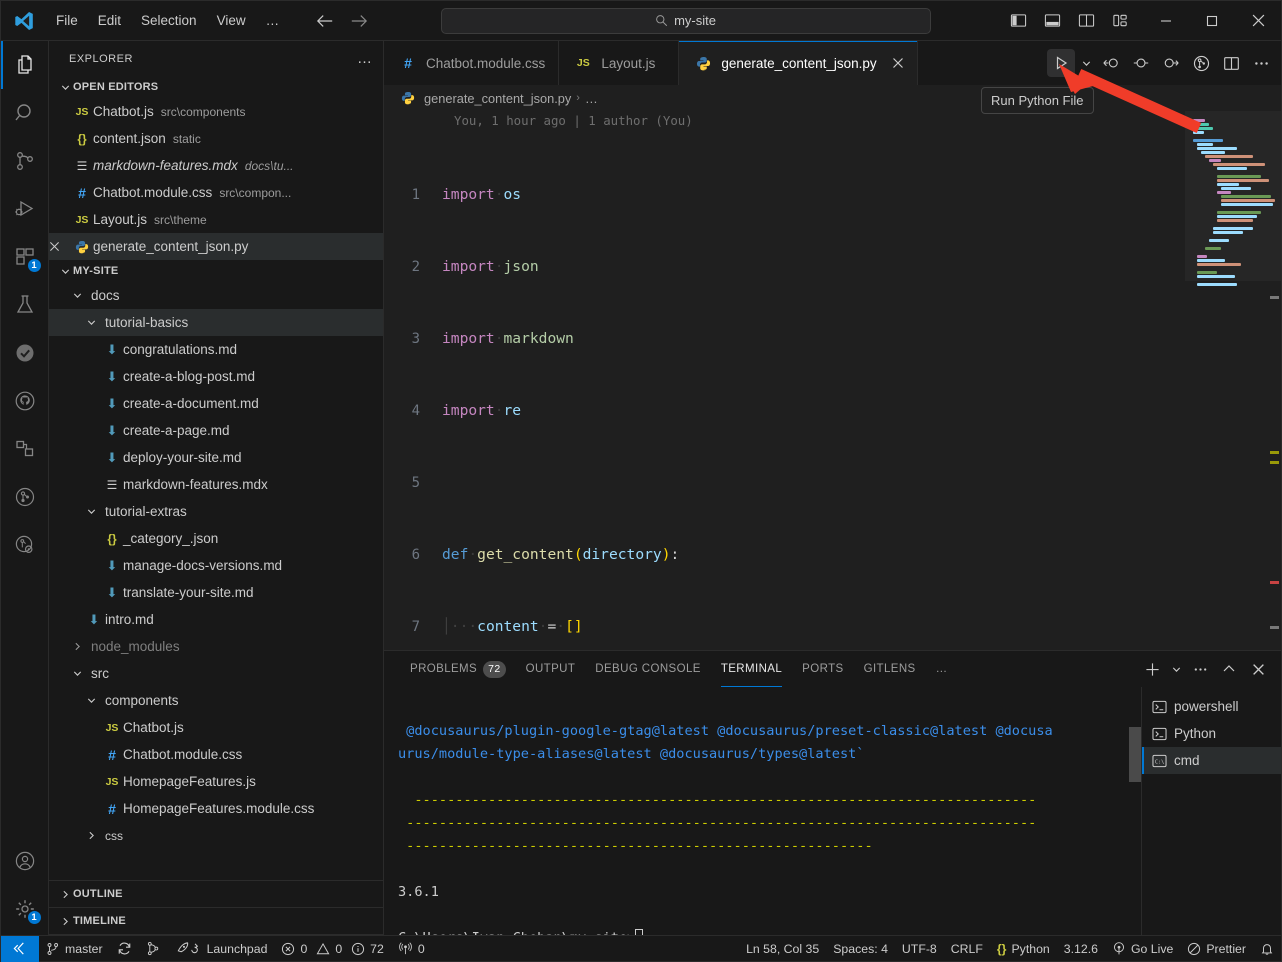 This screenshot has height=962, width=1282. What do you see at coordinates (222, 949) in the screenshot?
I see `status-launchpad: Launchpad` at bounding box center [222, 949].